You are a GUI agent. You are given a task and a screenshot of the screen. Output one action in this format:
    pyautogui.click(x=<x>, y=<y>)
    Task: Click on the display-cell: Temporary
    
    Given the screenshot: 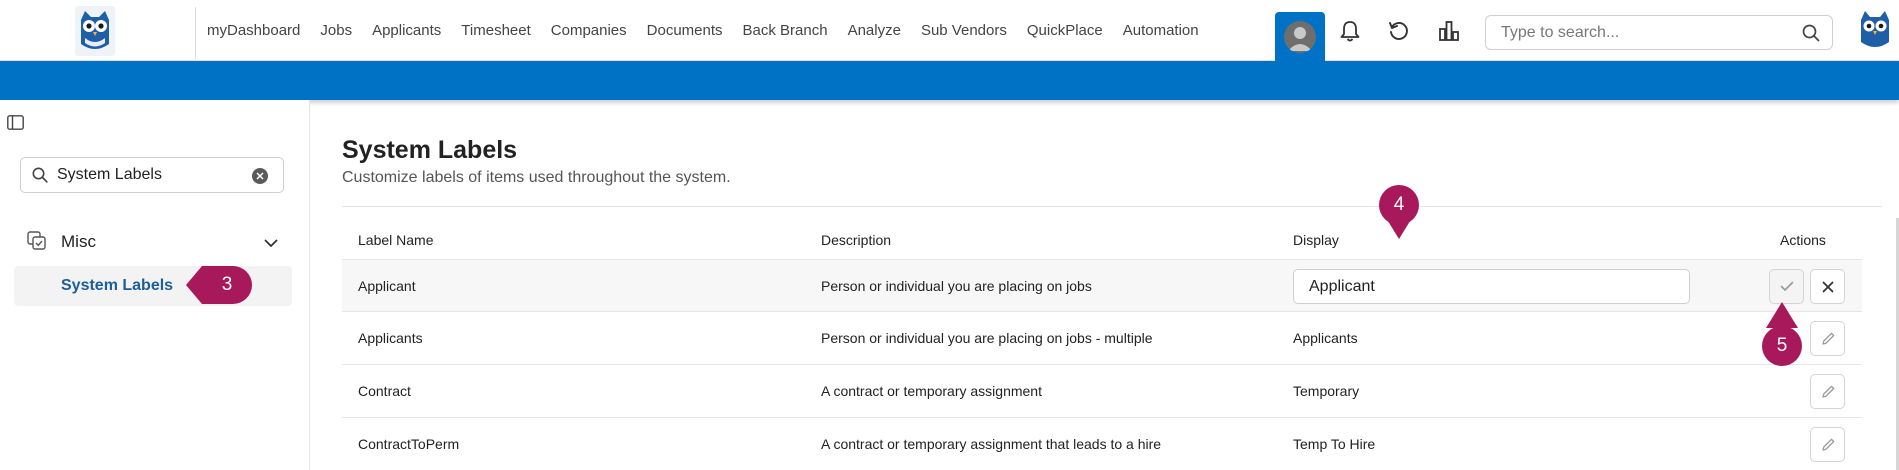 What is the action you would take?
    pyautogui.click(x=1326, y=391)
    